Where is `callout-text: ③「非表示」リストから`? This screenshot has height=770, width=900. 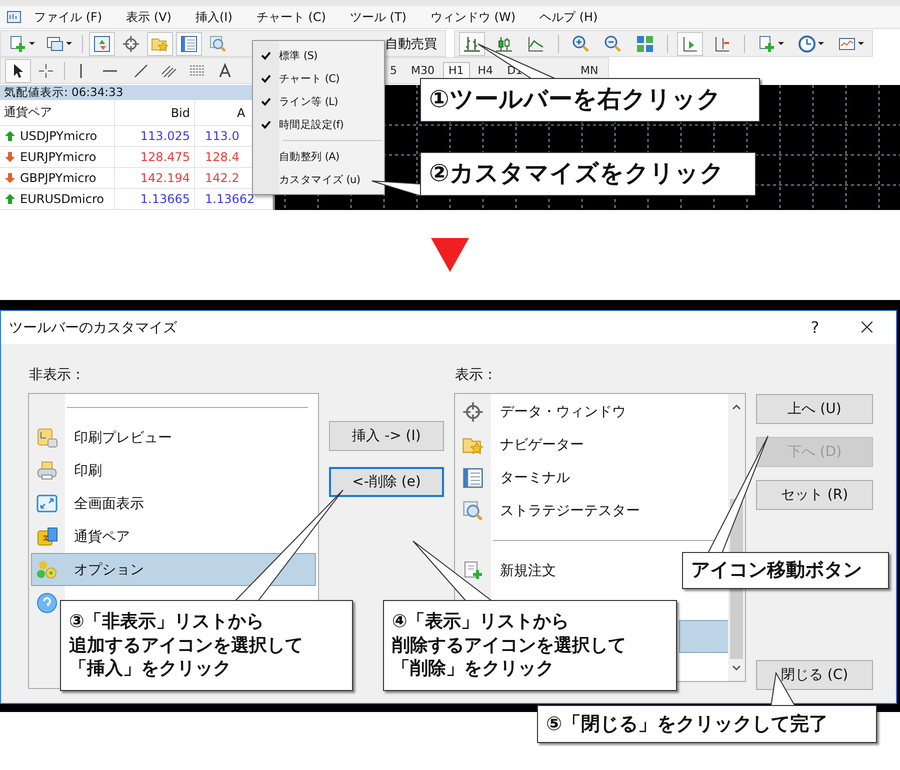
callout-text: ③「非表示」リストから is located at coordinates (166, 622).